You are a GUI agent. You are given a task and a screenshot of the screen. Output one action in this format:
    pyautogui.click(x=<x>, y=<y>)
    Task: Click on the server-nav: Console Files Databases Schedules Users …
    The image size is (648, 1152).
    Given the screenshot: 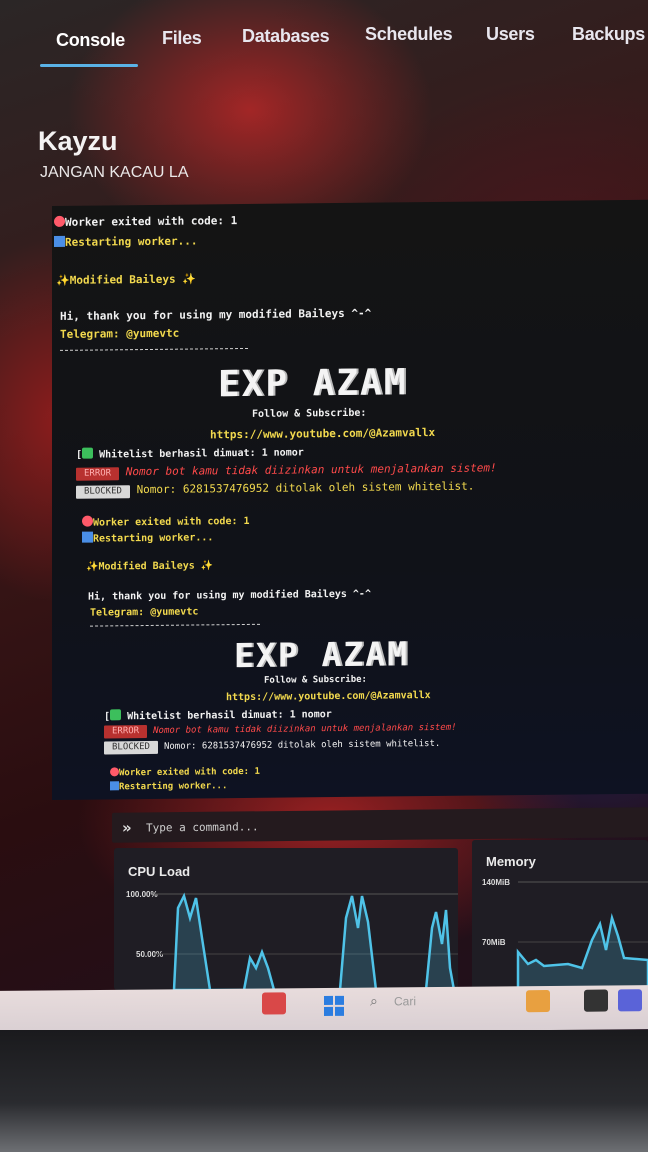 What is the action you would take?
    pyautogui.click(x=324, y=36)
    